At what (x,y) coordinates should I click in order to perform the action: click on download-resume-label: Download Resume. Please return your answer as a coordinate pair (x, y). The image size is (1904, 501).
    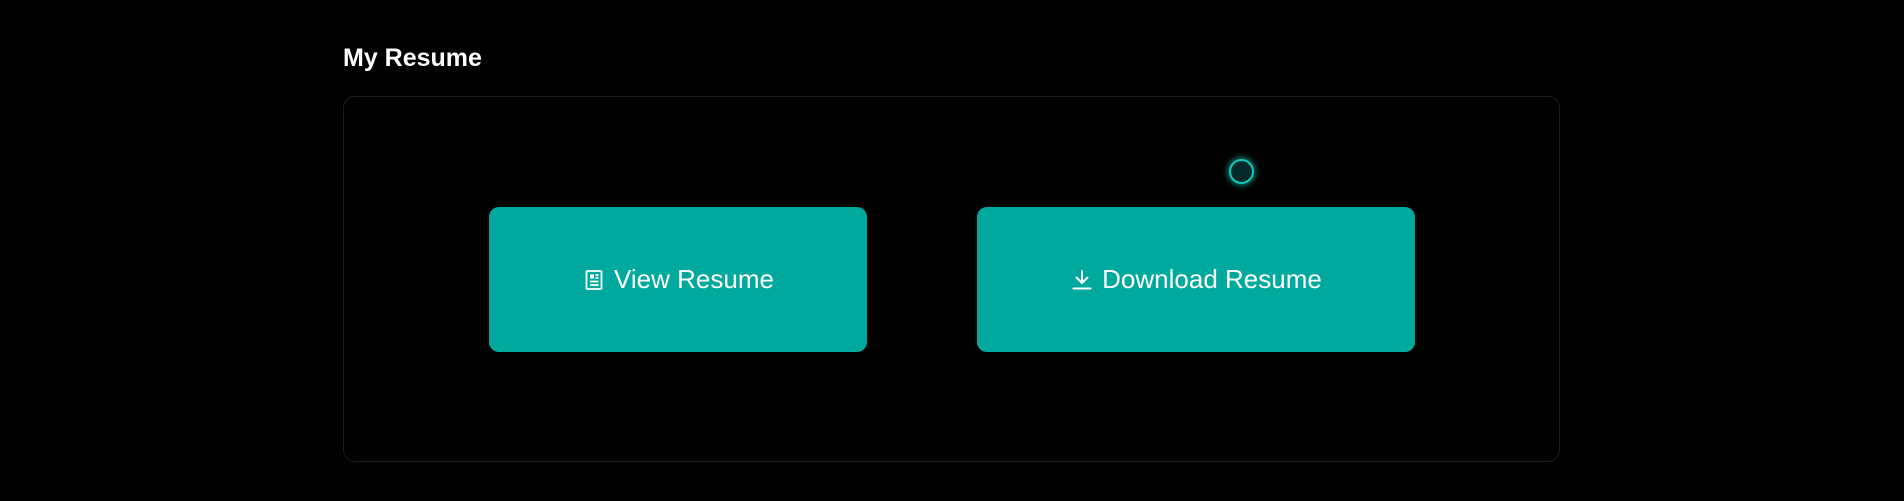
    Looking at the image, I should click on (1212, 279).